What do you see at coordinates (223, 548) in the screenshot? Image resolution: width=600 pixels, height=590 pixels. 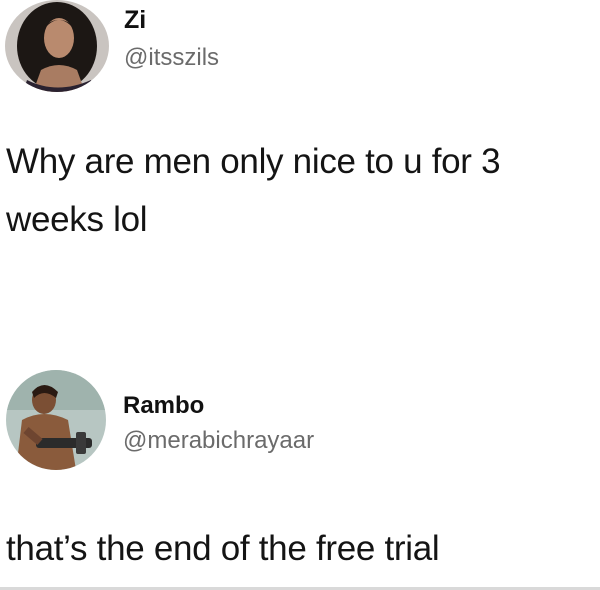 I see `tweet-text: that’s the end of the free trial` at bounding box center [223, 548].